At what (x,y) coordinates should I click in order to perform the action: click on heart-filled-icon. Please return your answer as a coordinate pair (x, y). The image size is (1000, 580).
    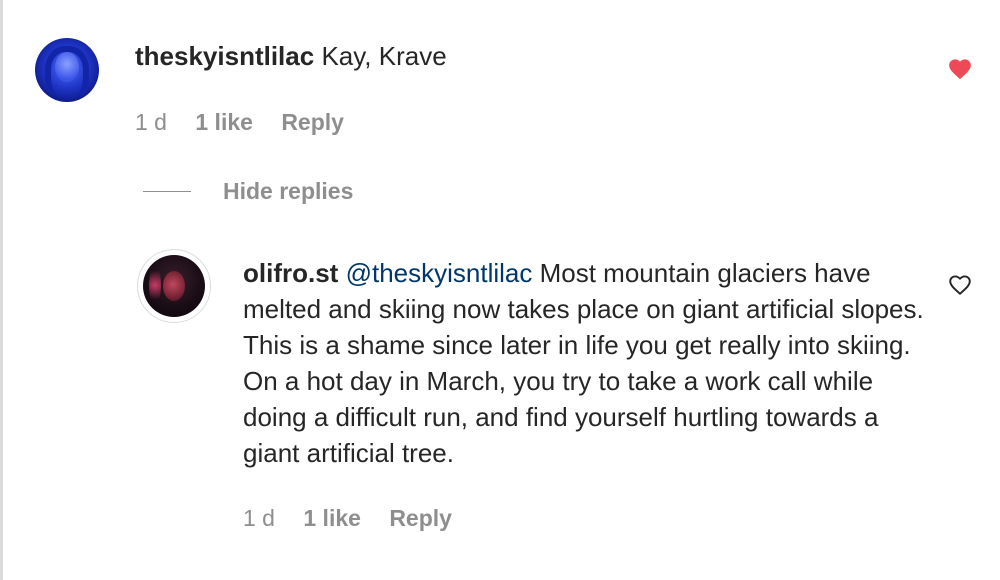
    Looking at the image, I should click on (960, 68).